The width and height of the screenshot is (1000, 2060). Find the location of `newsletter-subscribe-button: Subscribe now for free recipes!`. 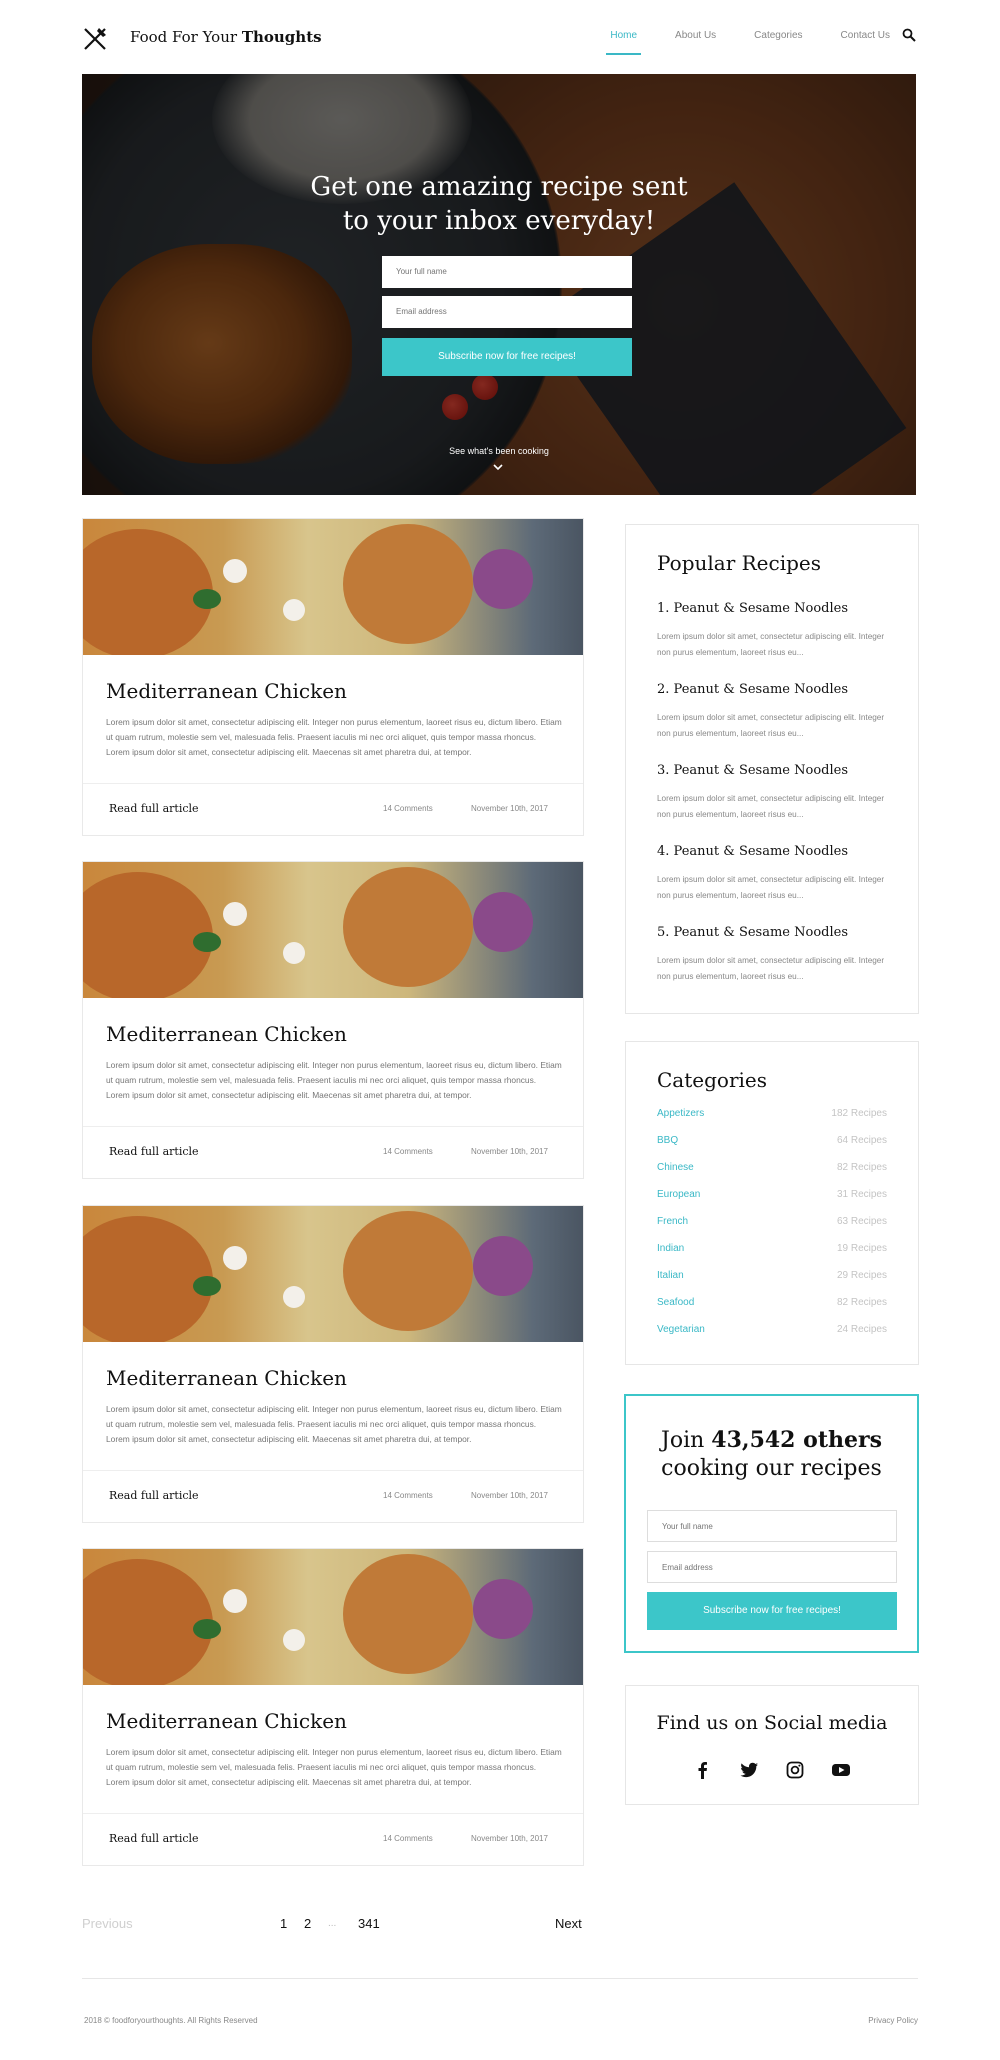

newsletter-subscribe-button: Subscribe now for free recipes! is located at coordinates (772, 1611).